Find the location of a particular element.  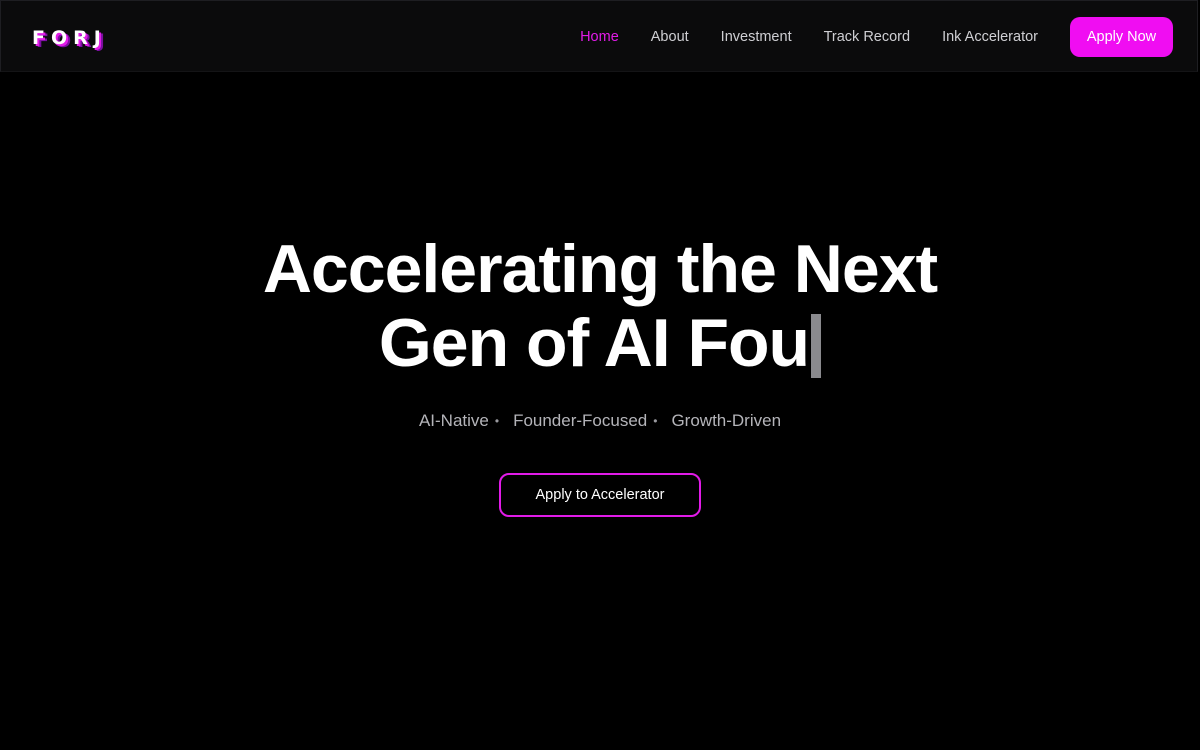

logo-letter-r: R is located at coordinates (81, 38).